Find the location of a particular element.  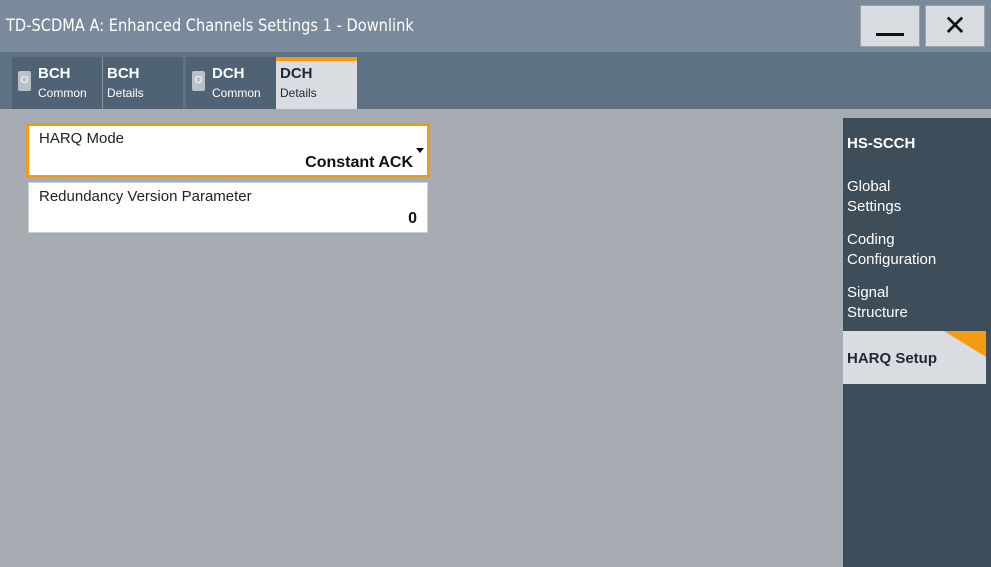

nav-hs-scch: HS-SCCH is located at coordinates (914, 144).